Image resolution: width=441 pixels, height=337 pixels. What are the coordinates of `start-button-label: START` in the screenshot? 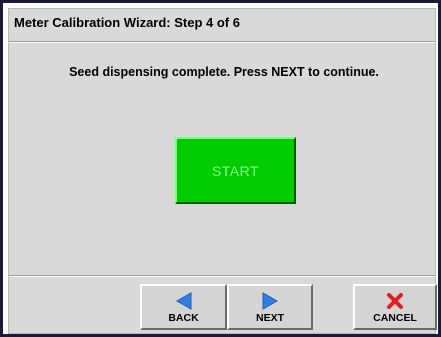 It's located at (235, 170).